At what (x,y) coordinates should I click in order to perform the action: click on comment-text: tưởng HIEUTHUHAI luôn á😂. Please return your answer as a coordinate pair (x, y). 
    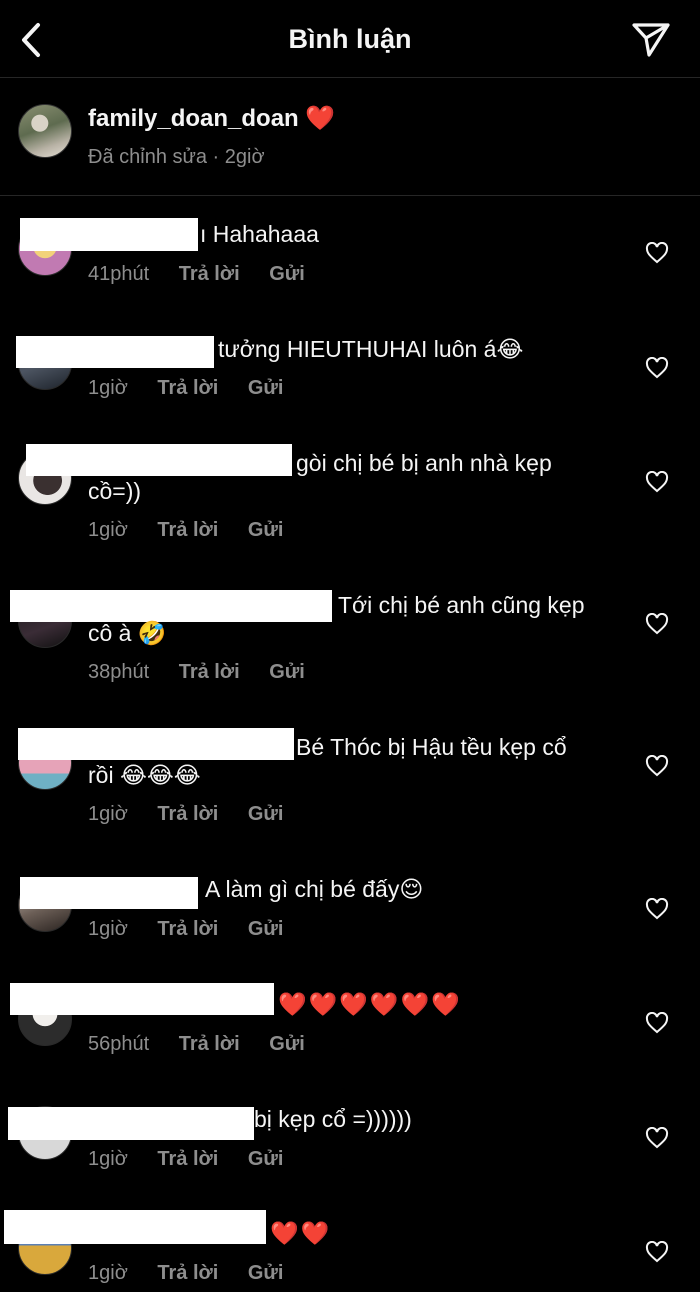
    Looking at the image, I should click on (371, 349).